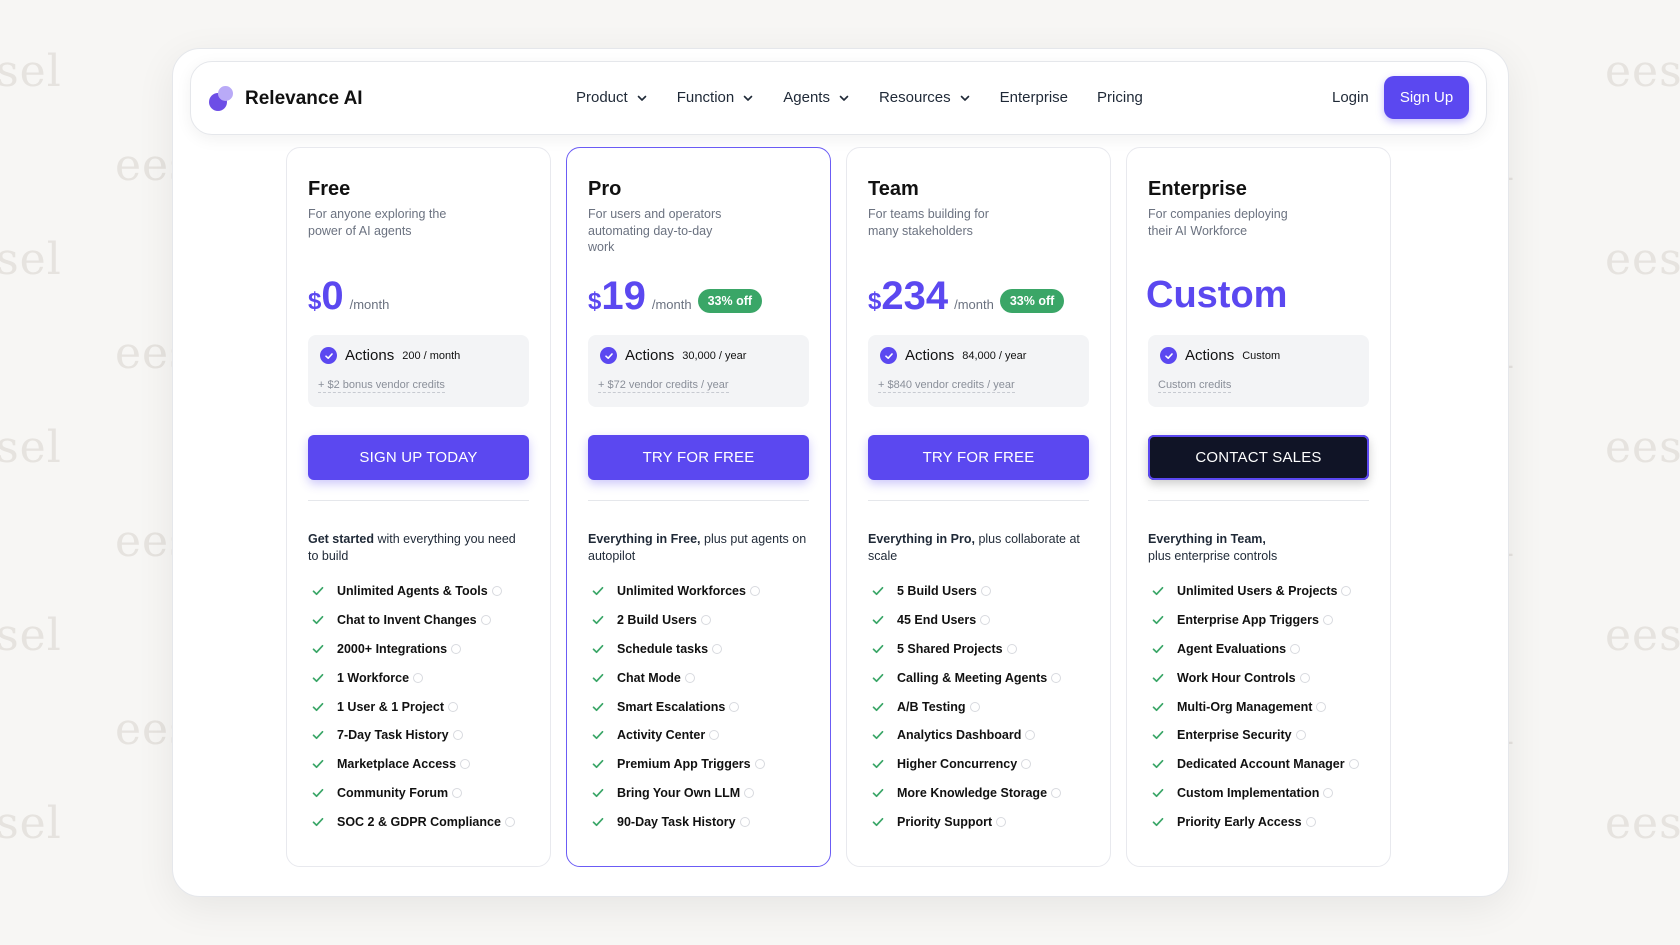 This screenshot has width=1680, height=945. Describe the element at coordinates (994, 355) in the screenshot. I see `actions-quantity: 84,000 / year` at that location.